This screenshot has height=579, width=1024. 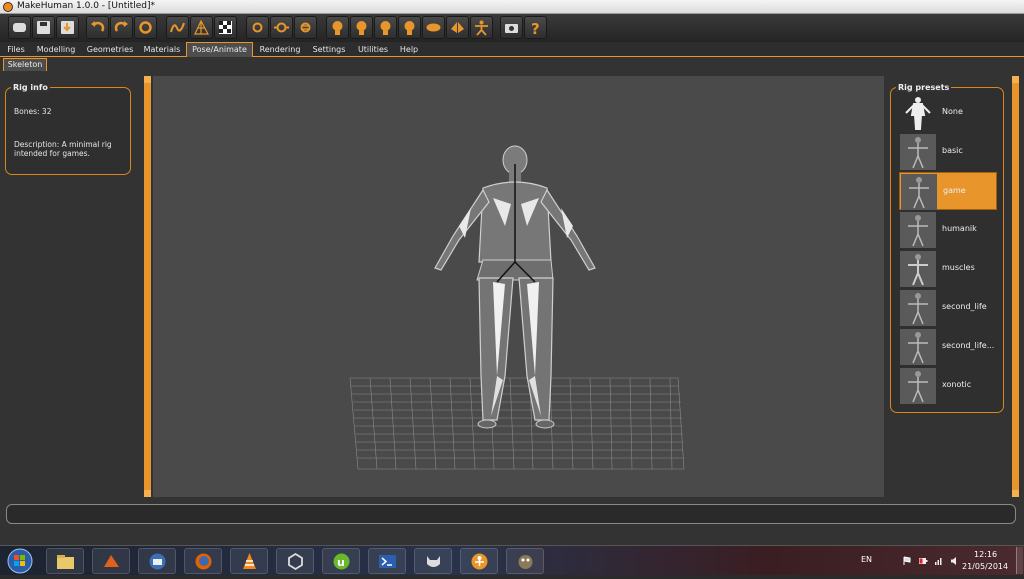 I want to click on tomcat-taskbar-icon, so click(x=433, y=561).